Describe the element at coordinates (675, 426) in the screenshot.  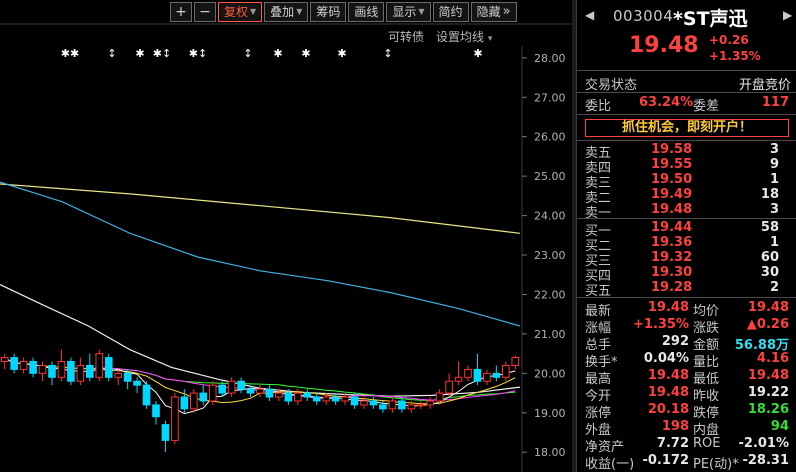
I see `quote-value: 198` at that location.